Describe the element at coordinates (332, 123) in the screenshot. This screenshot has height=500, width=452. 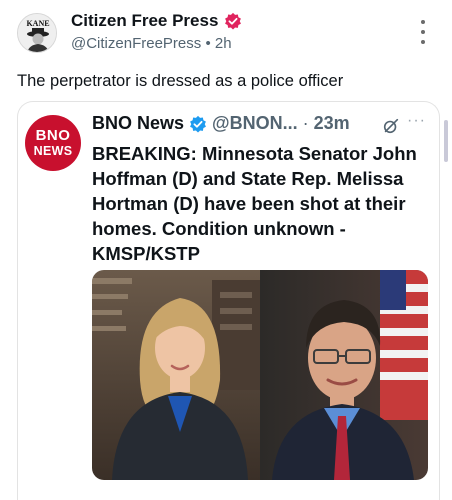
I see `quote-time: 23m` at that location.